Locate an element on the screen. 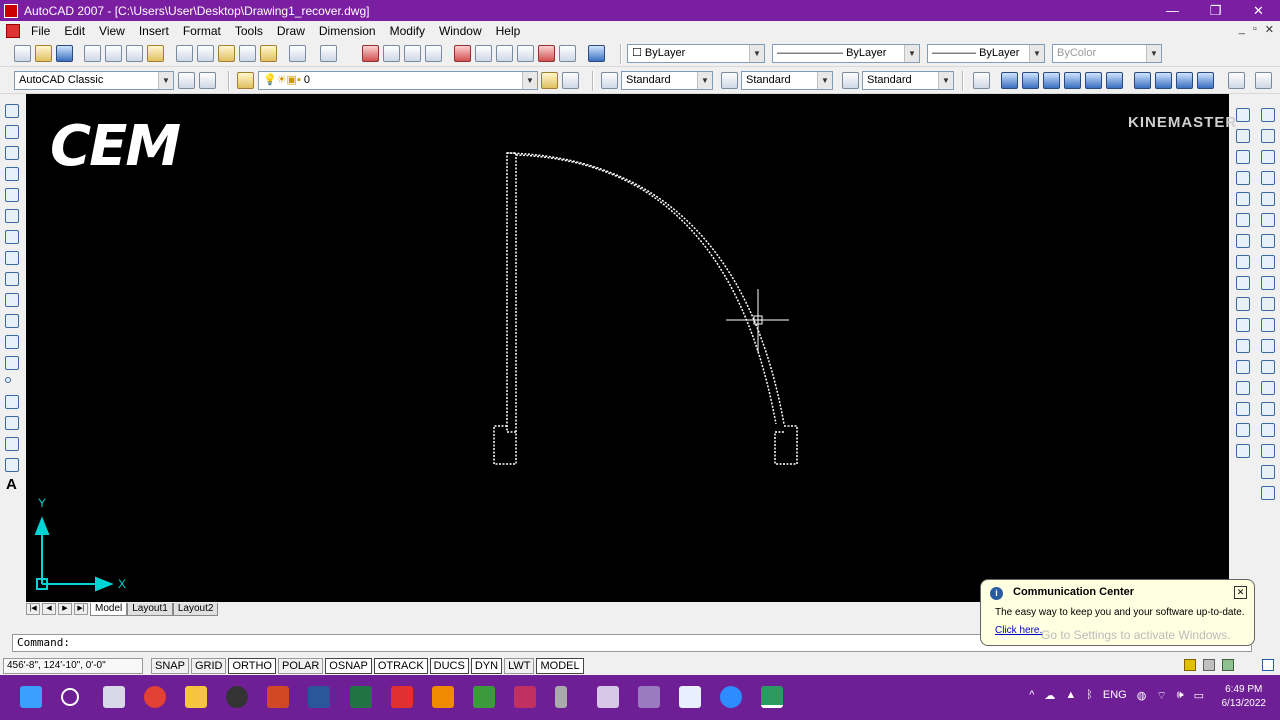 Image resolution: width=1280 pixels, height=720 pixels. camera-icon is located at coordinates (1236, 80).